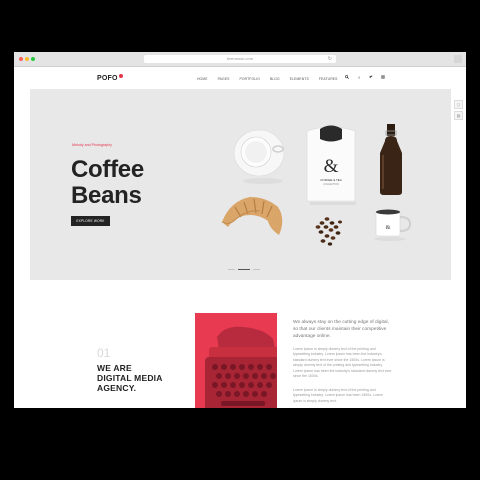  Describe the element at coordinates (90, 221) in the screenshot. I see `explore-work-button: EXPLORE WORK` at that location.